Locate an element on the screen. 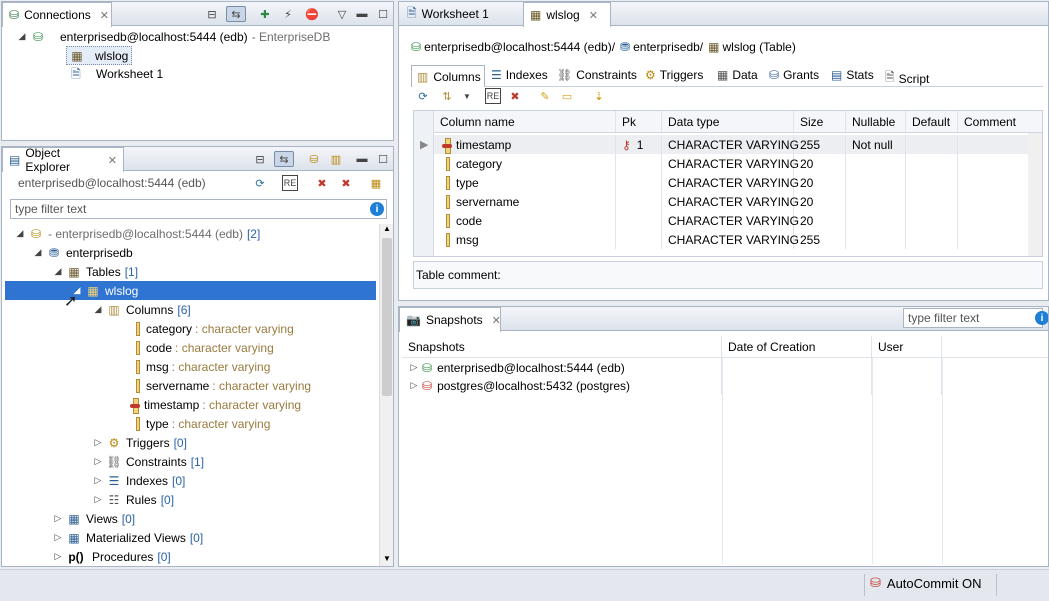 Image resolution: width=1049 pixels, height=601 pixels. disconnect-icon: ⛔ is located at coordinates (312, 14).